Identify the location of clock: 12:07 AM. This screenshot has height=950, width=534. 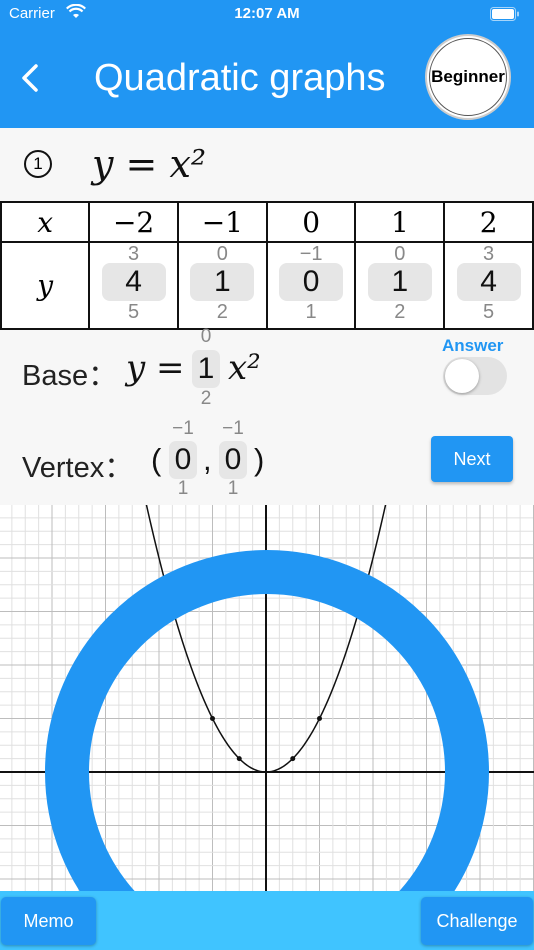
(267, 13).